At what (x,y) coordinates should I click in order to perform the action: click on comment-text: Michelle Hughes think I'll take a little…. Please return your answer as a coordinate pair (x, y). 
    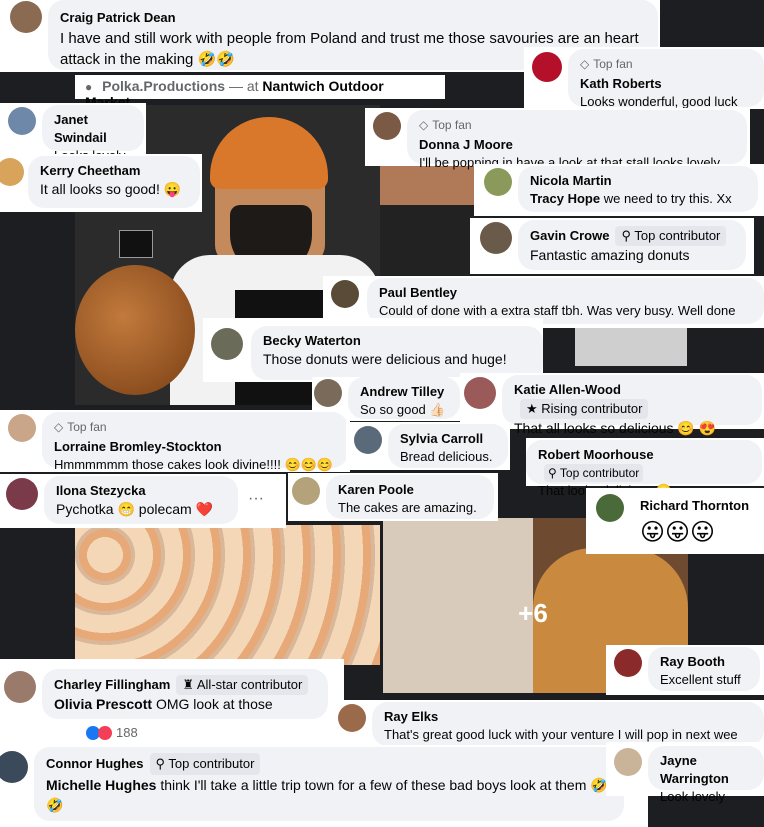
    Looking at the image, I should click on (327, 795).